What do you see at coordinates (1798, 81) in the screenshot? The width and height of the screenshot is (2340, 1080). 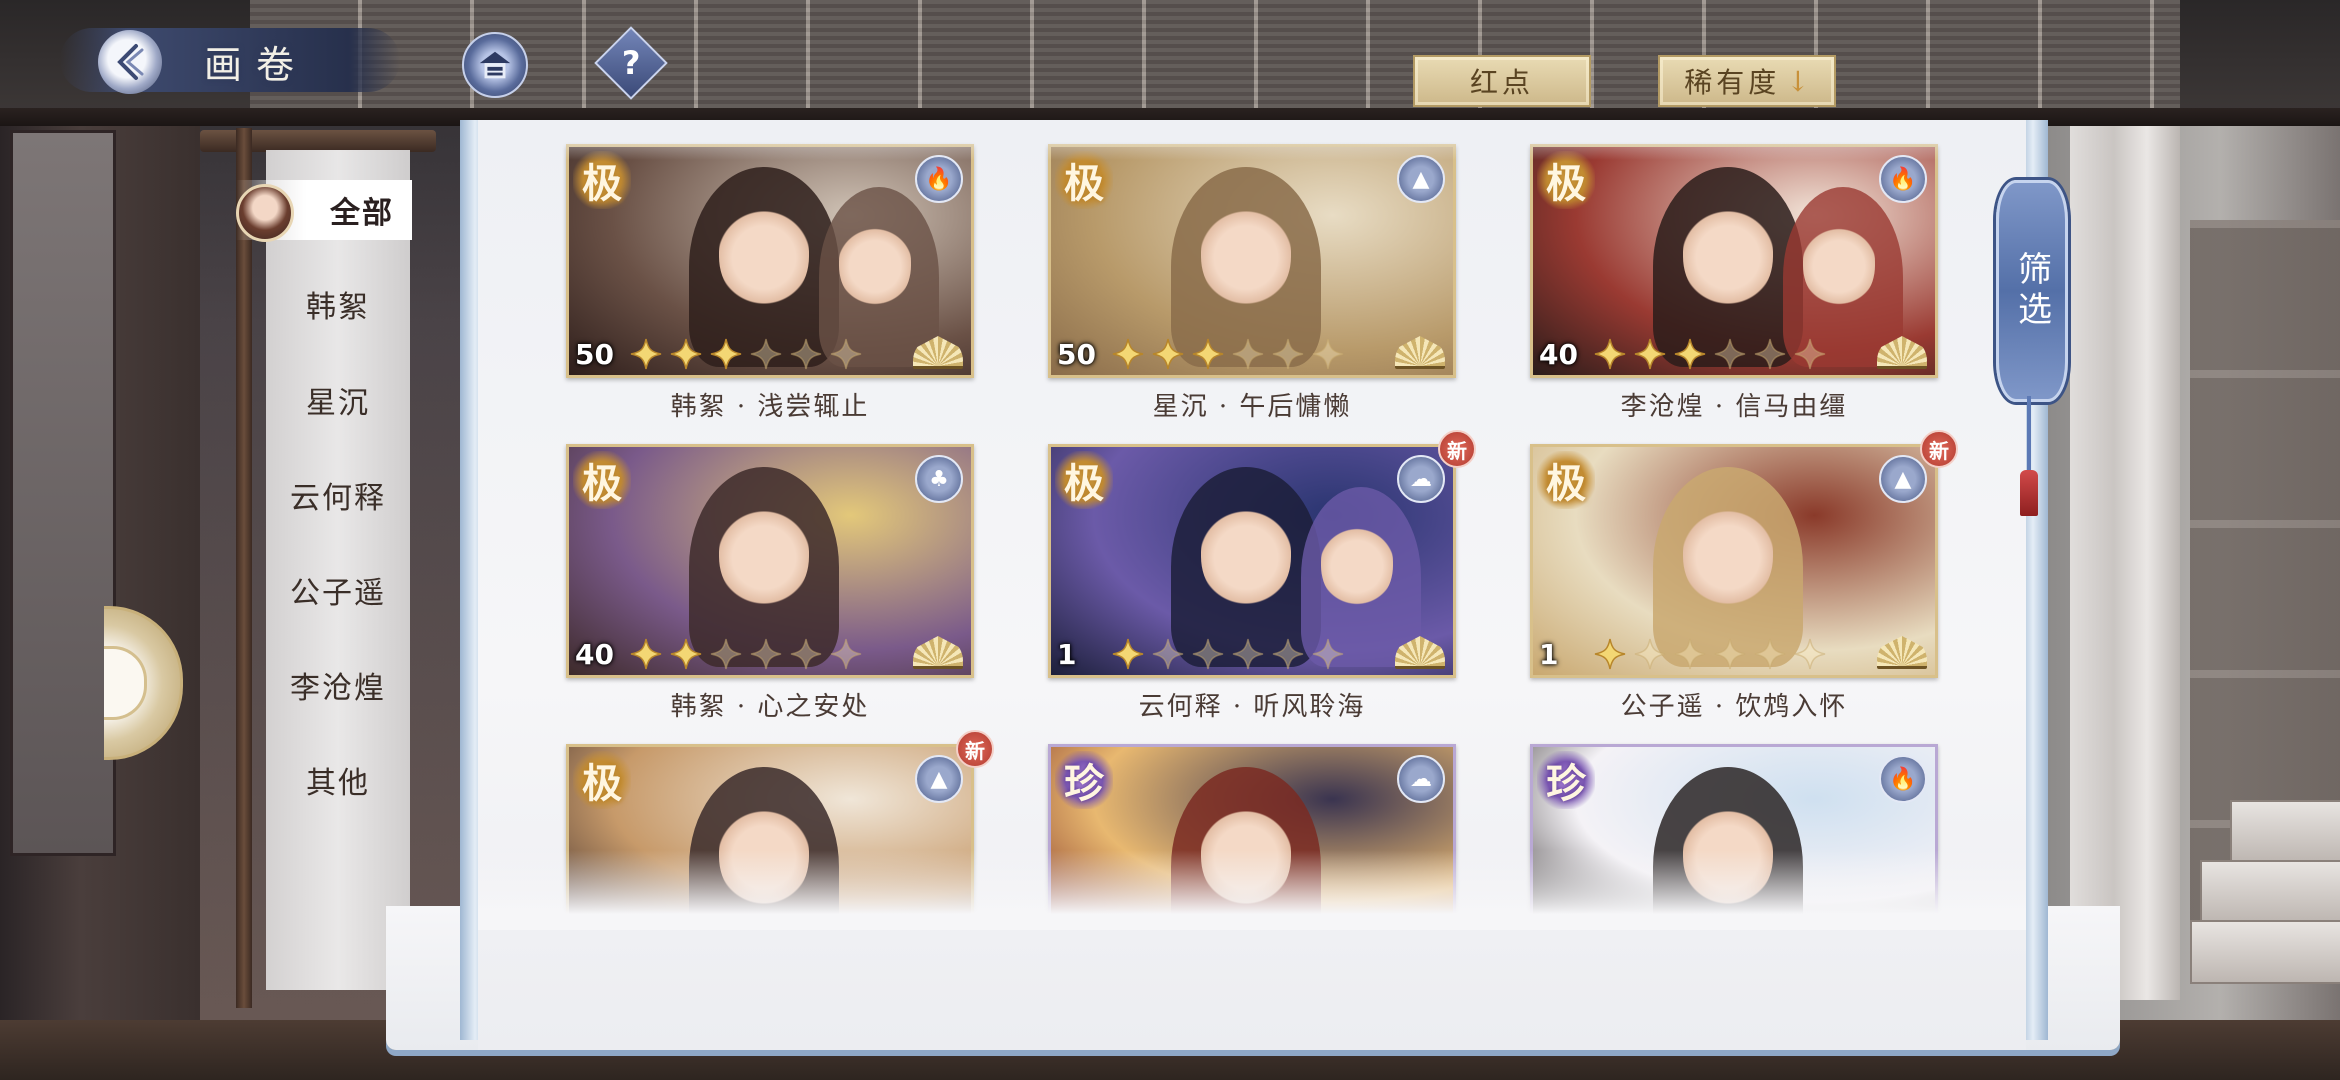 I see `sort-down-arrow-icon: ↓` at bounding box center [1798, 81].